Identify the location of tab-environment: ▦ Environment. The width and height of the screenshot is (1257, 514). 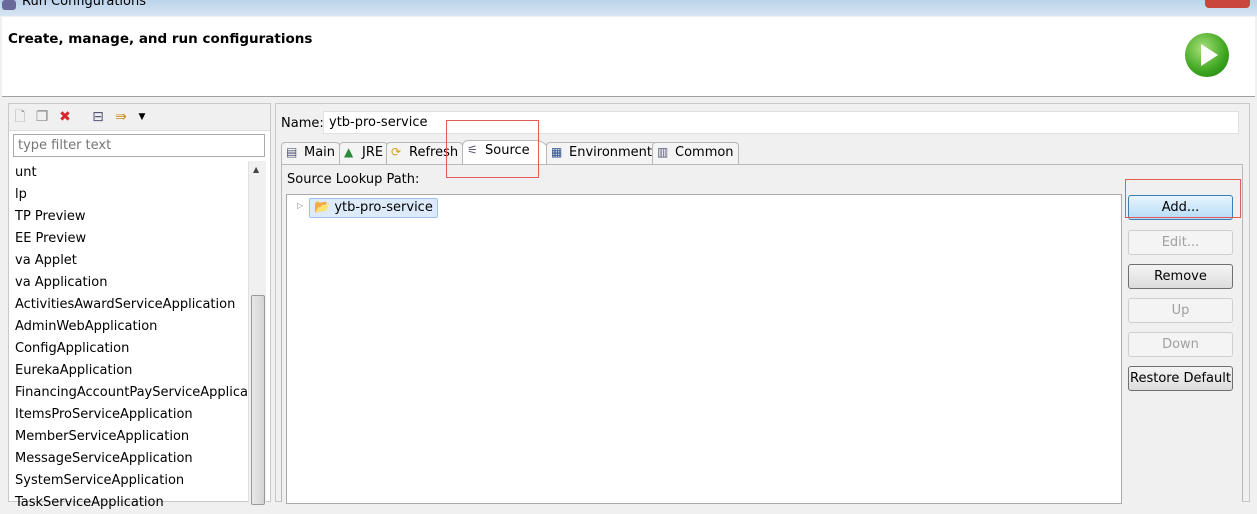
(602, 153).